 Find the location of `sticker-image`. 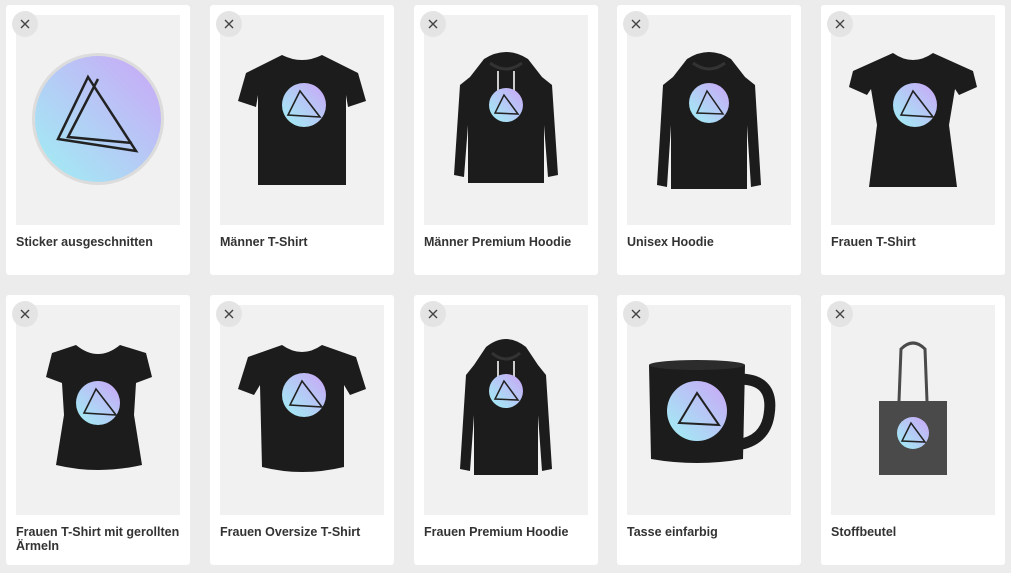

sticker-image is located at coordinates (98, 119).